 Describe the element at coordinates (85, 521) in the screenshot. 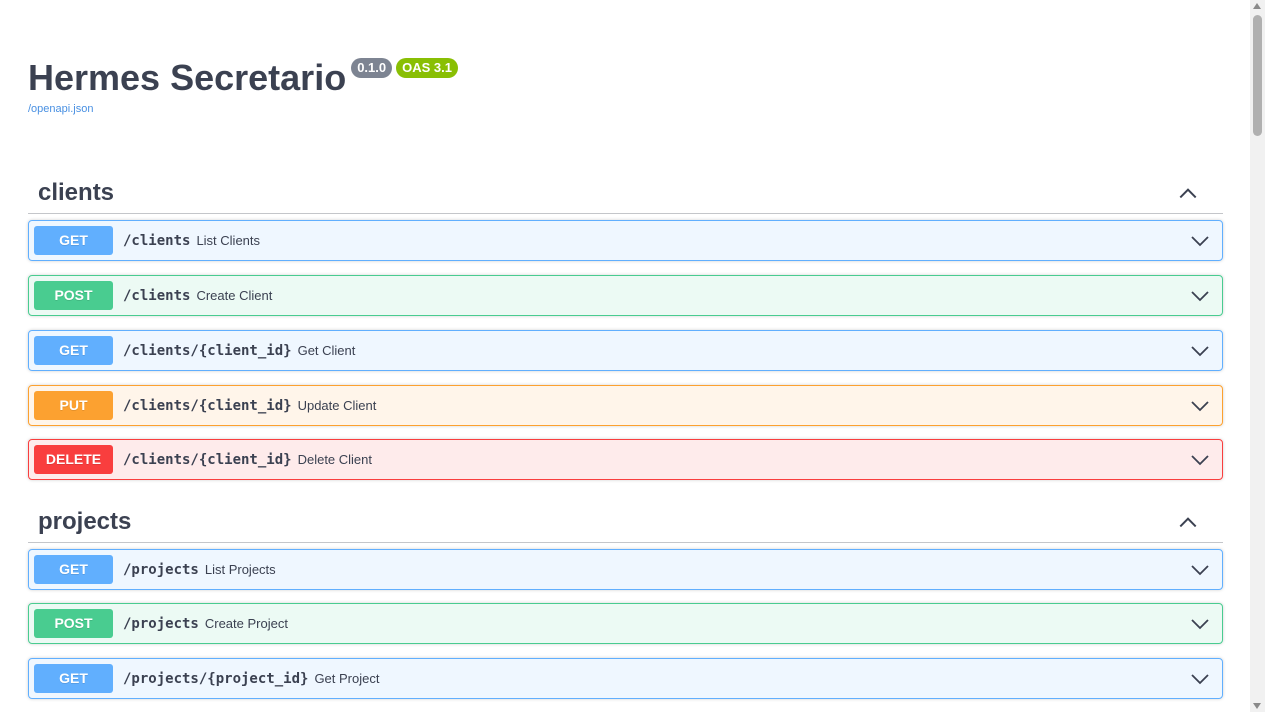

I see `tag-title-projects: projects` at that location.